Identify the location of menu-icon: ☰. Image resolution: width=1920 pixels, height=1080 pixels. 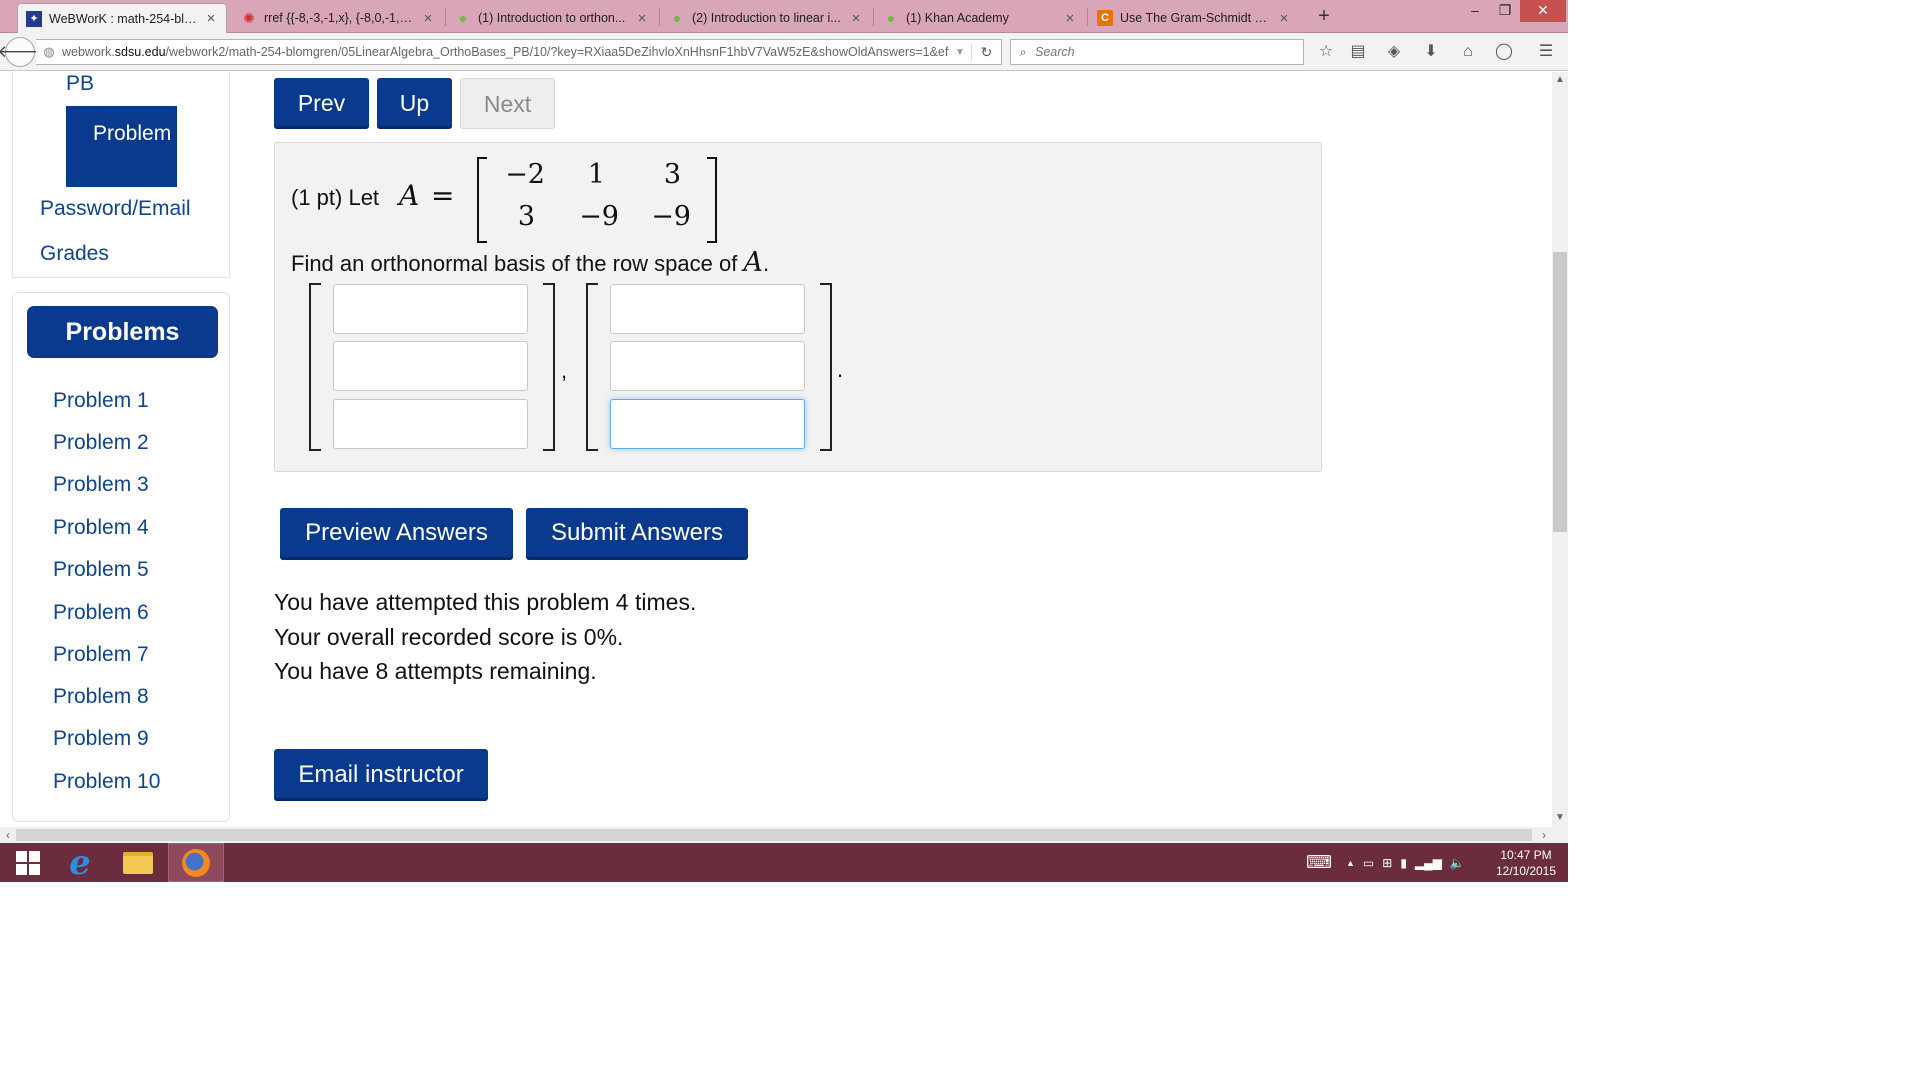
(1546, 52).